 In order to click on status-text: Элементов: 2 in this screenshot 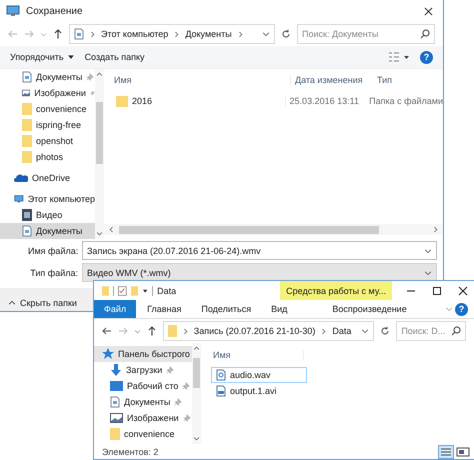, I will do `click(130, 451)`.